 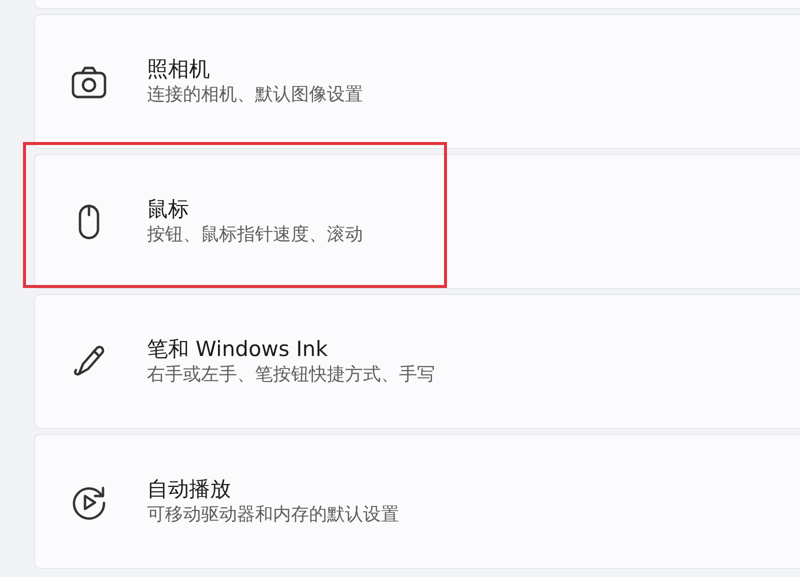 What do you see at coordinates (291, 375) in the screenshot?
I see `item-description: 右手或左手、笔按钮快捷方式、手写` at bounding box center [291, 375].